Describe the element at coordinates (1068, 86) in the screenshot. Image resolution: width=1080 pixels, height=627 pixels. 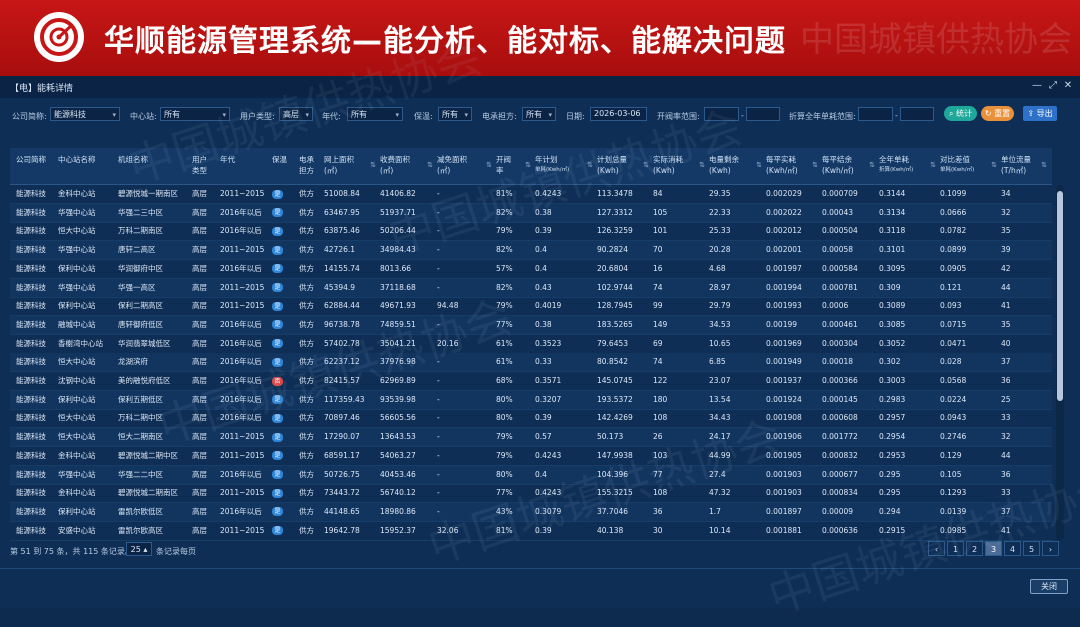
I see `close-icon: ✕` at that location.